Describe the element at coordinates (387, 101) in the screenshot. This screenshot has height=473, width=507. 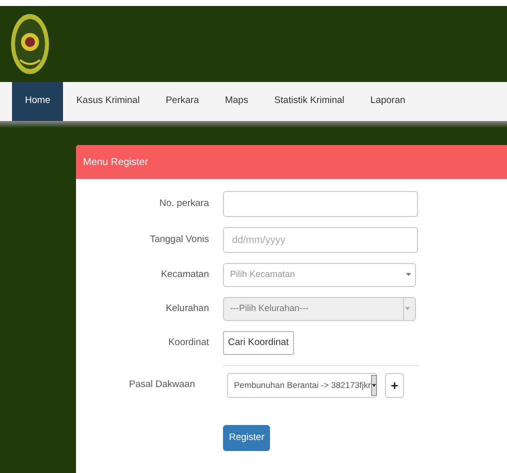
I see `nav-tab: Laporan` at that location.